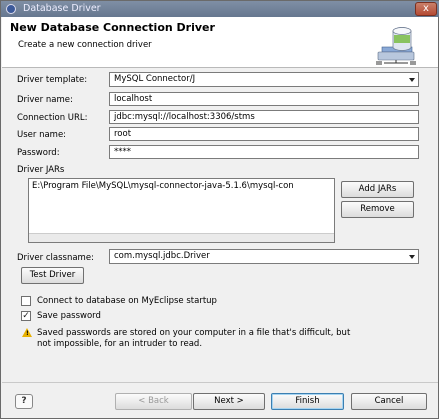 This screenshot has width=439, height=419. Describe the element at coordinates (45, 100) in the screenshot. I see `driver-name-label: Driver name:` at that location.